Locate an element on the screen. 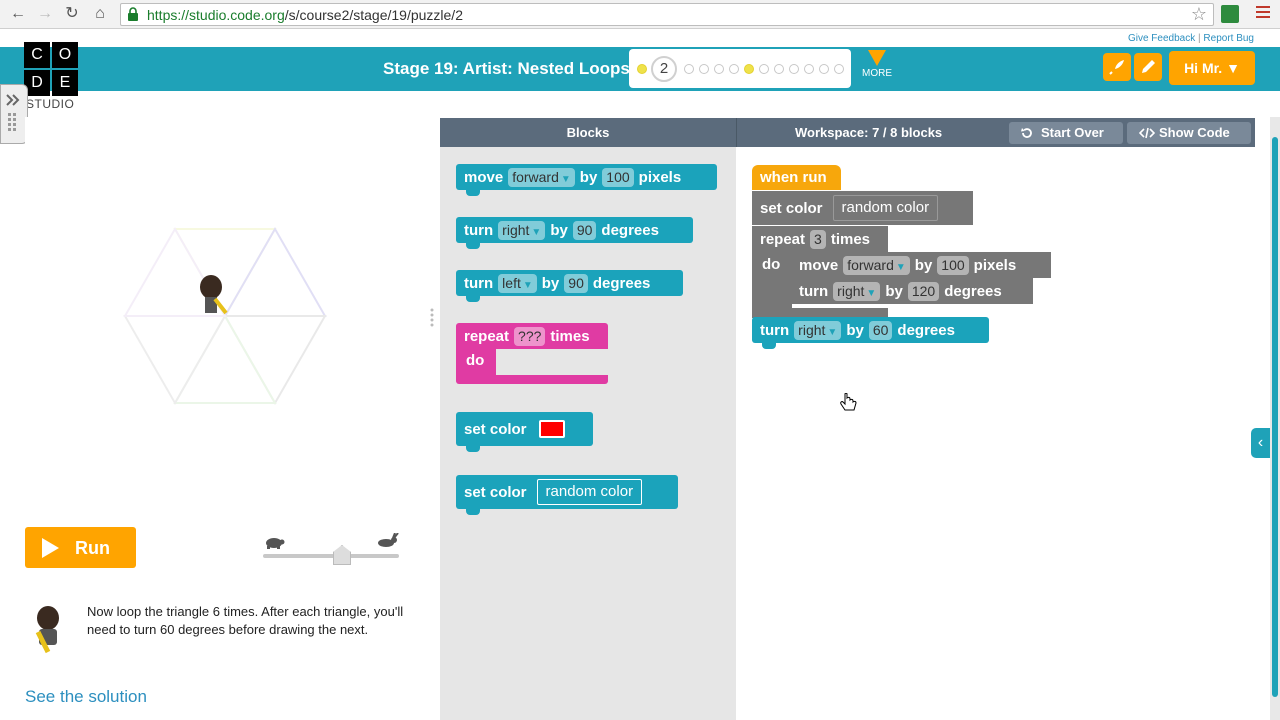 The width and height of the screenshot is (1280, 720). see-solution-link: See the solution is located at coordinates (86, 697).